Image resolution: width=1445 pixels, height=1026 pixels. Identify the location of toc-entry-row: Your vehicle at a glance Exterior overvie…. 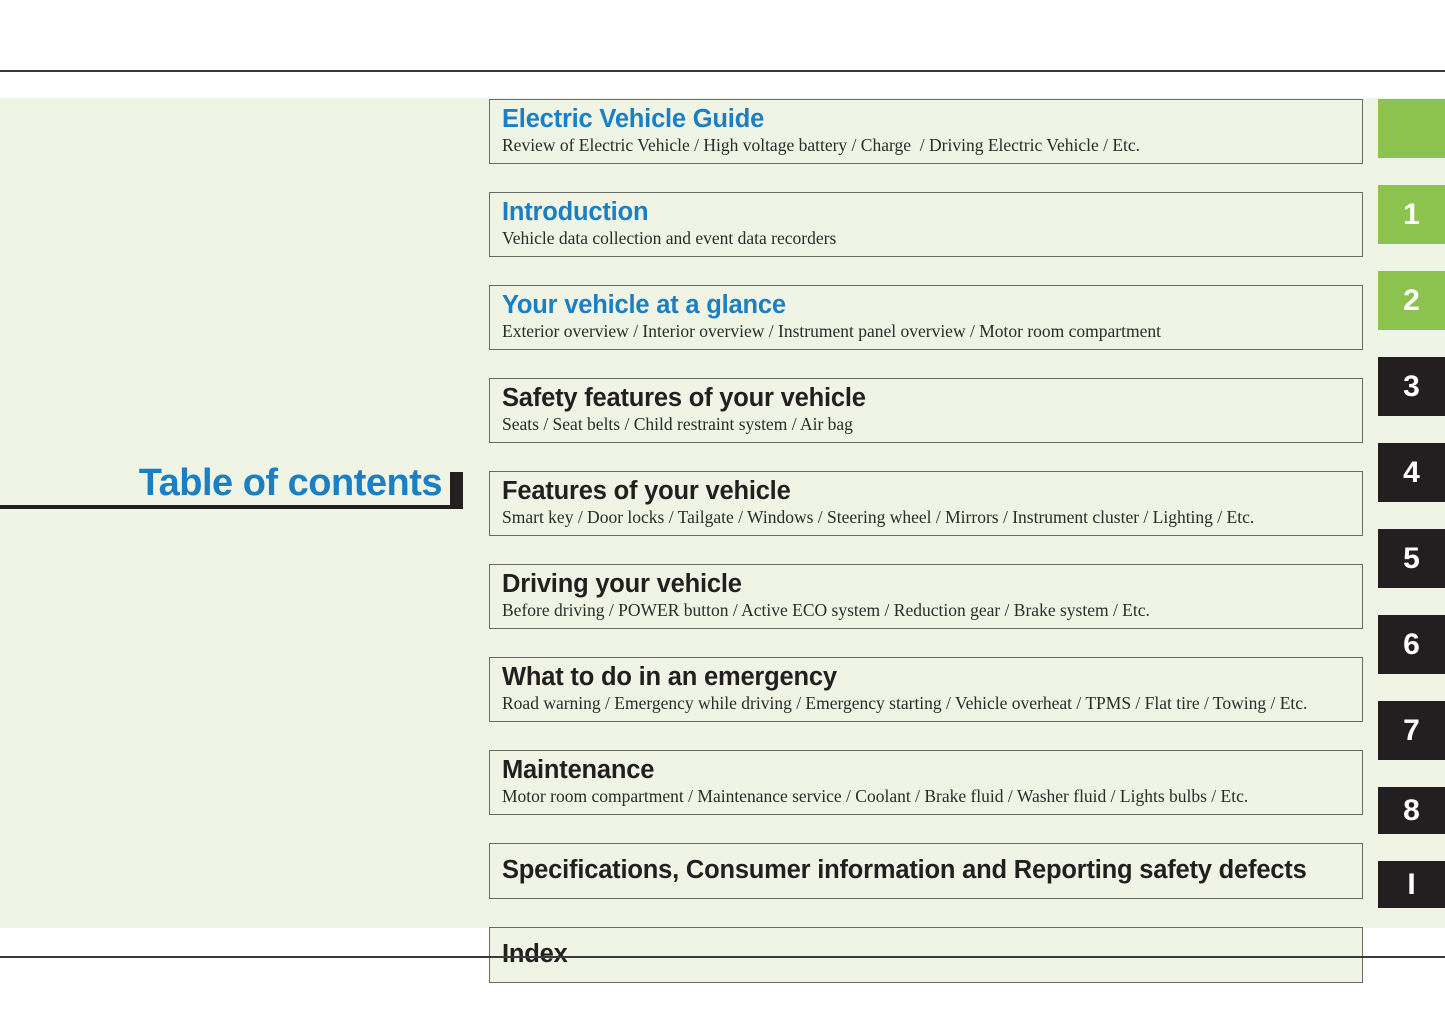
(926, 317).